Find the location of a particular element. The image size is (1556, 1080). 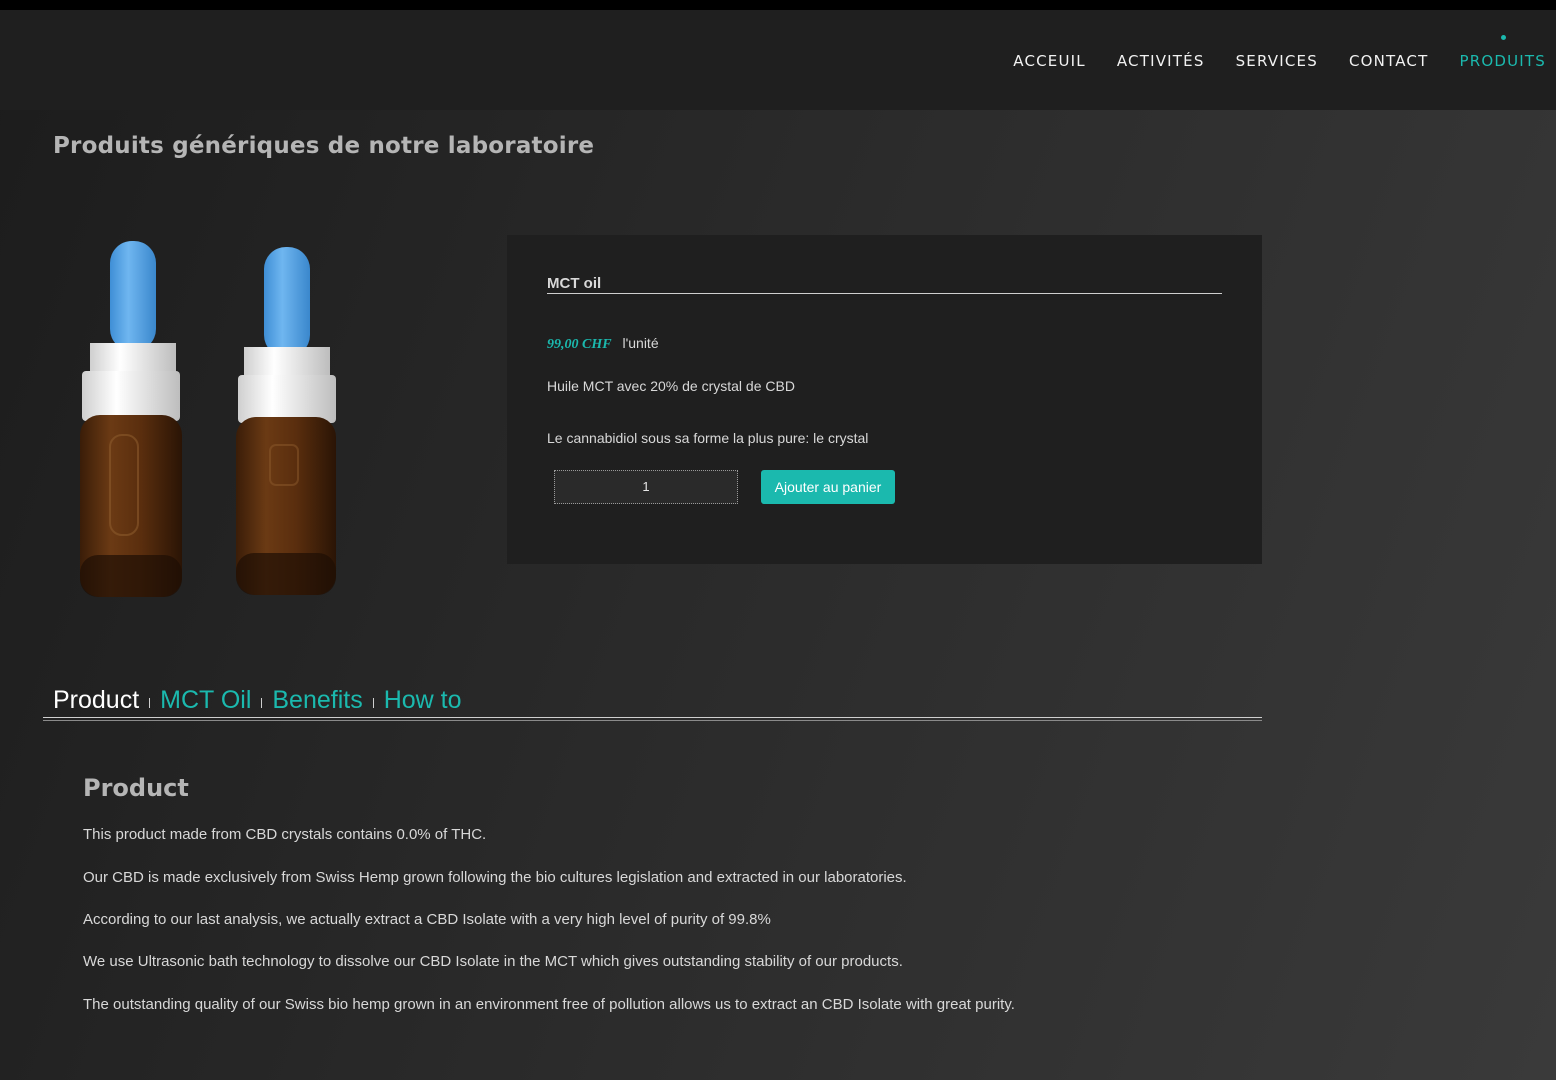

top-bar is located at coordinates (778, 5).